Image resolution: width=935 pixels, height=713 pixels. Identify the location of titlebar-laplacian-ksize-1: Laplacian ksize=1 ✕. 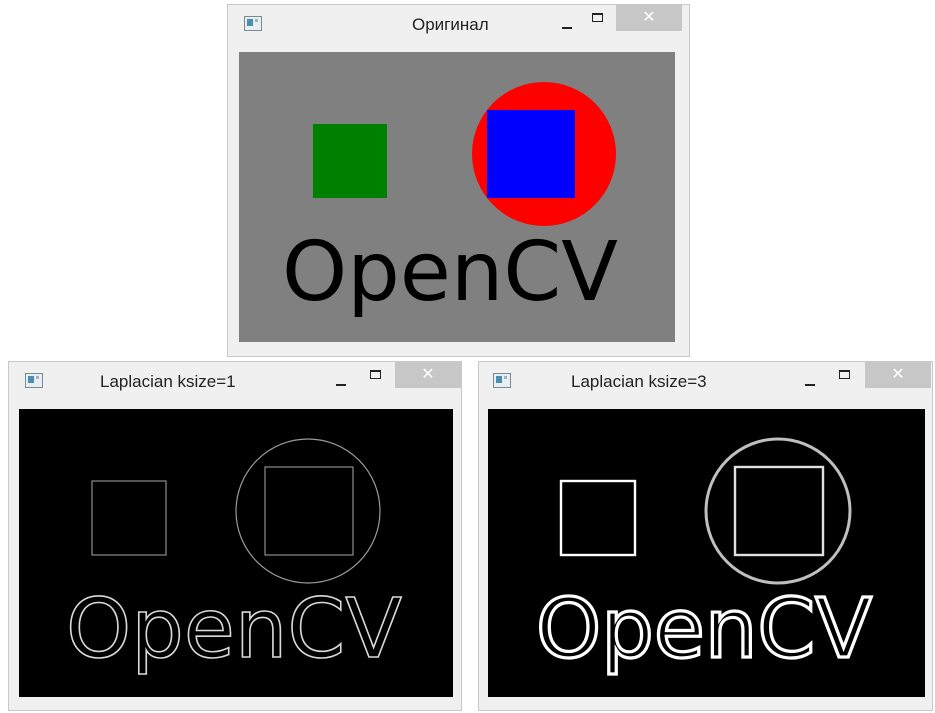
(235, 381).